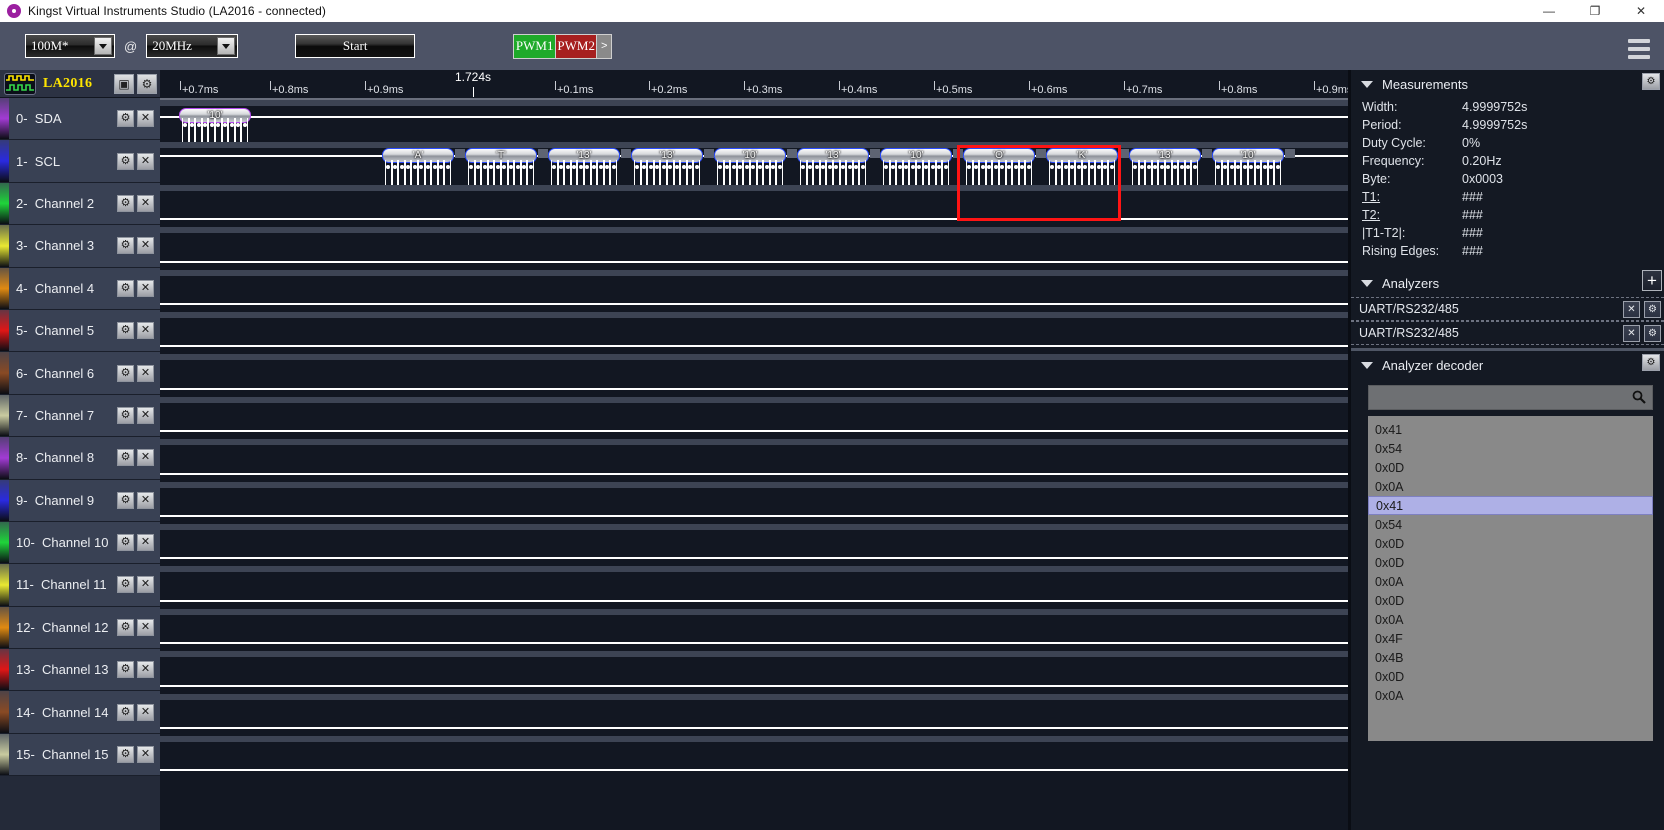  What do you see at coordinates (754, 165) in the screenshot?
I see `waveform-row-1: 'A' 'T' '13' '13' '10' '13' '10' 'O' 'K' '13' '10'` at bounding box center [754, 165].